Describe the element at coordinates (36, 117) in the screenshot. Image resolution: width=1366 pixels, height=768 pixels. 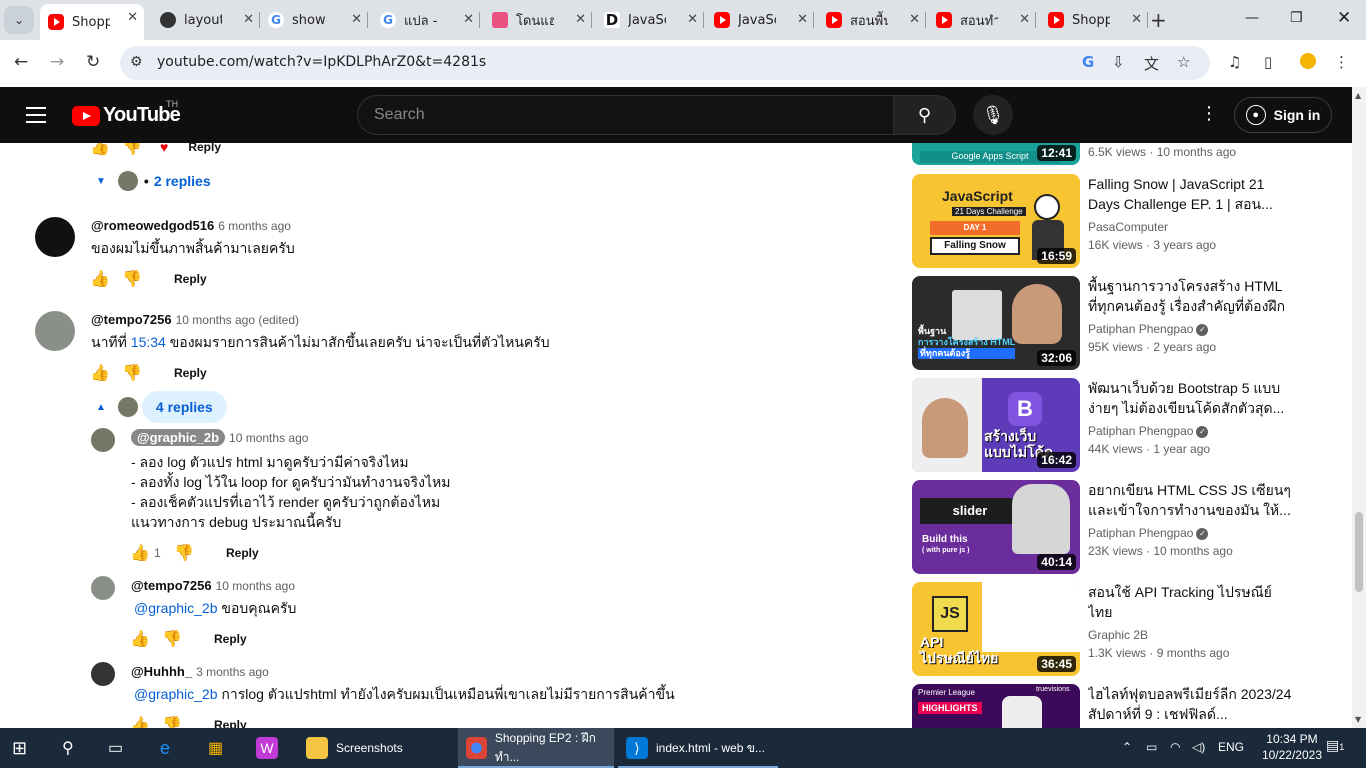
I see `guide-menu-icon` at that location.